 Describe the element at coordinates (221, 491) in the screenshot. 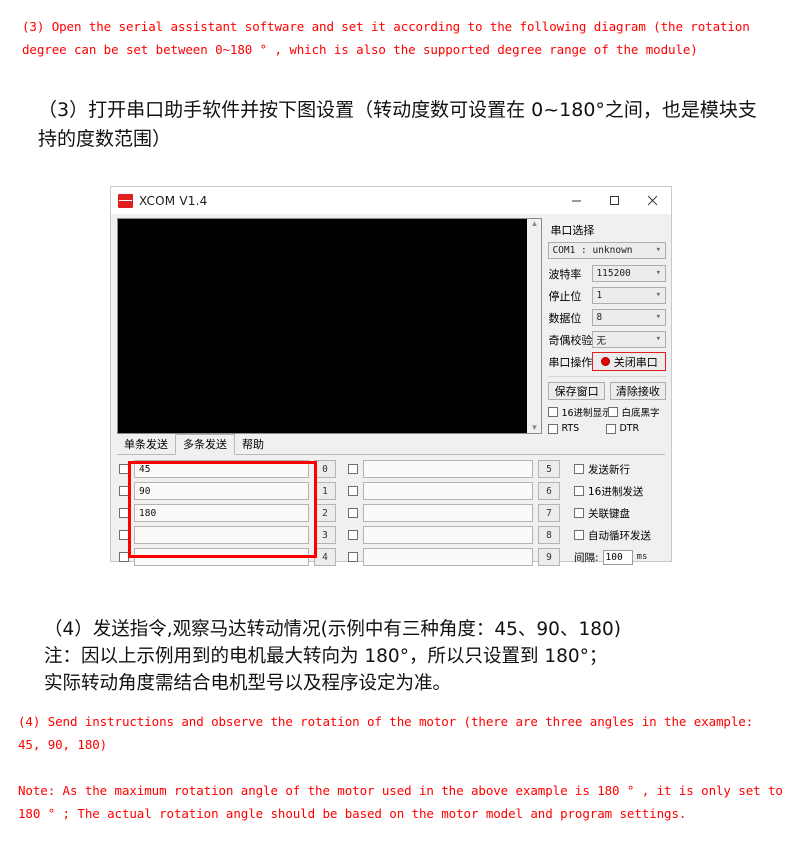

I see `send-input-1: 90` at that location.